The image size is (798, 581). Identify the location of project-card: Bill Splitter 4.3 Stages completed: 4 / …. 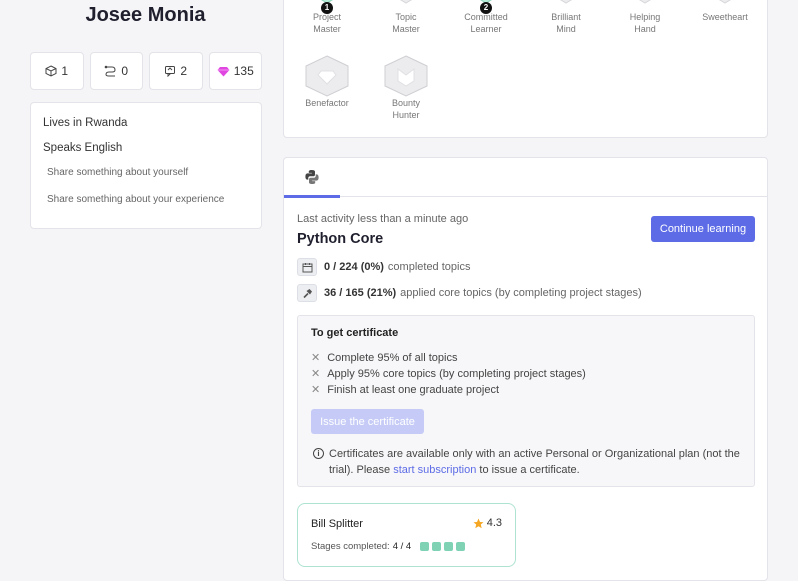
(406, 535).